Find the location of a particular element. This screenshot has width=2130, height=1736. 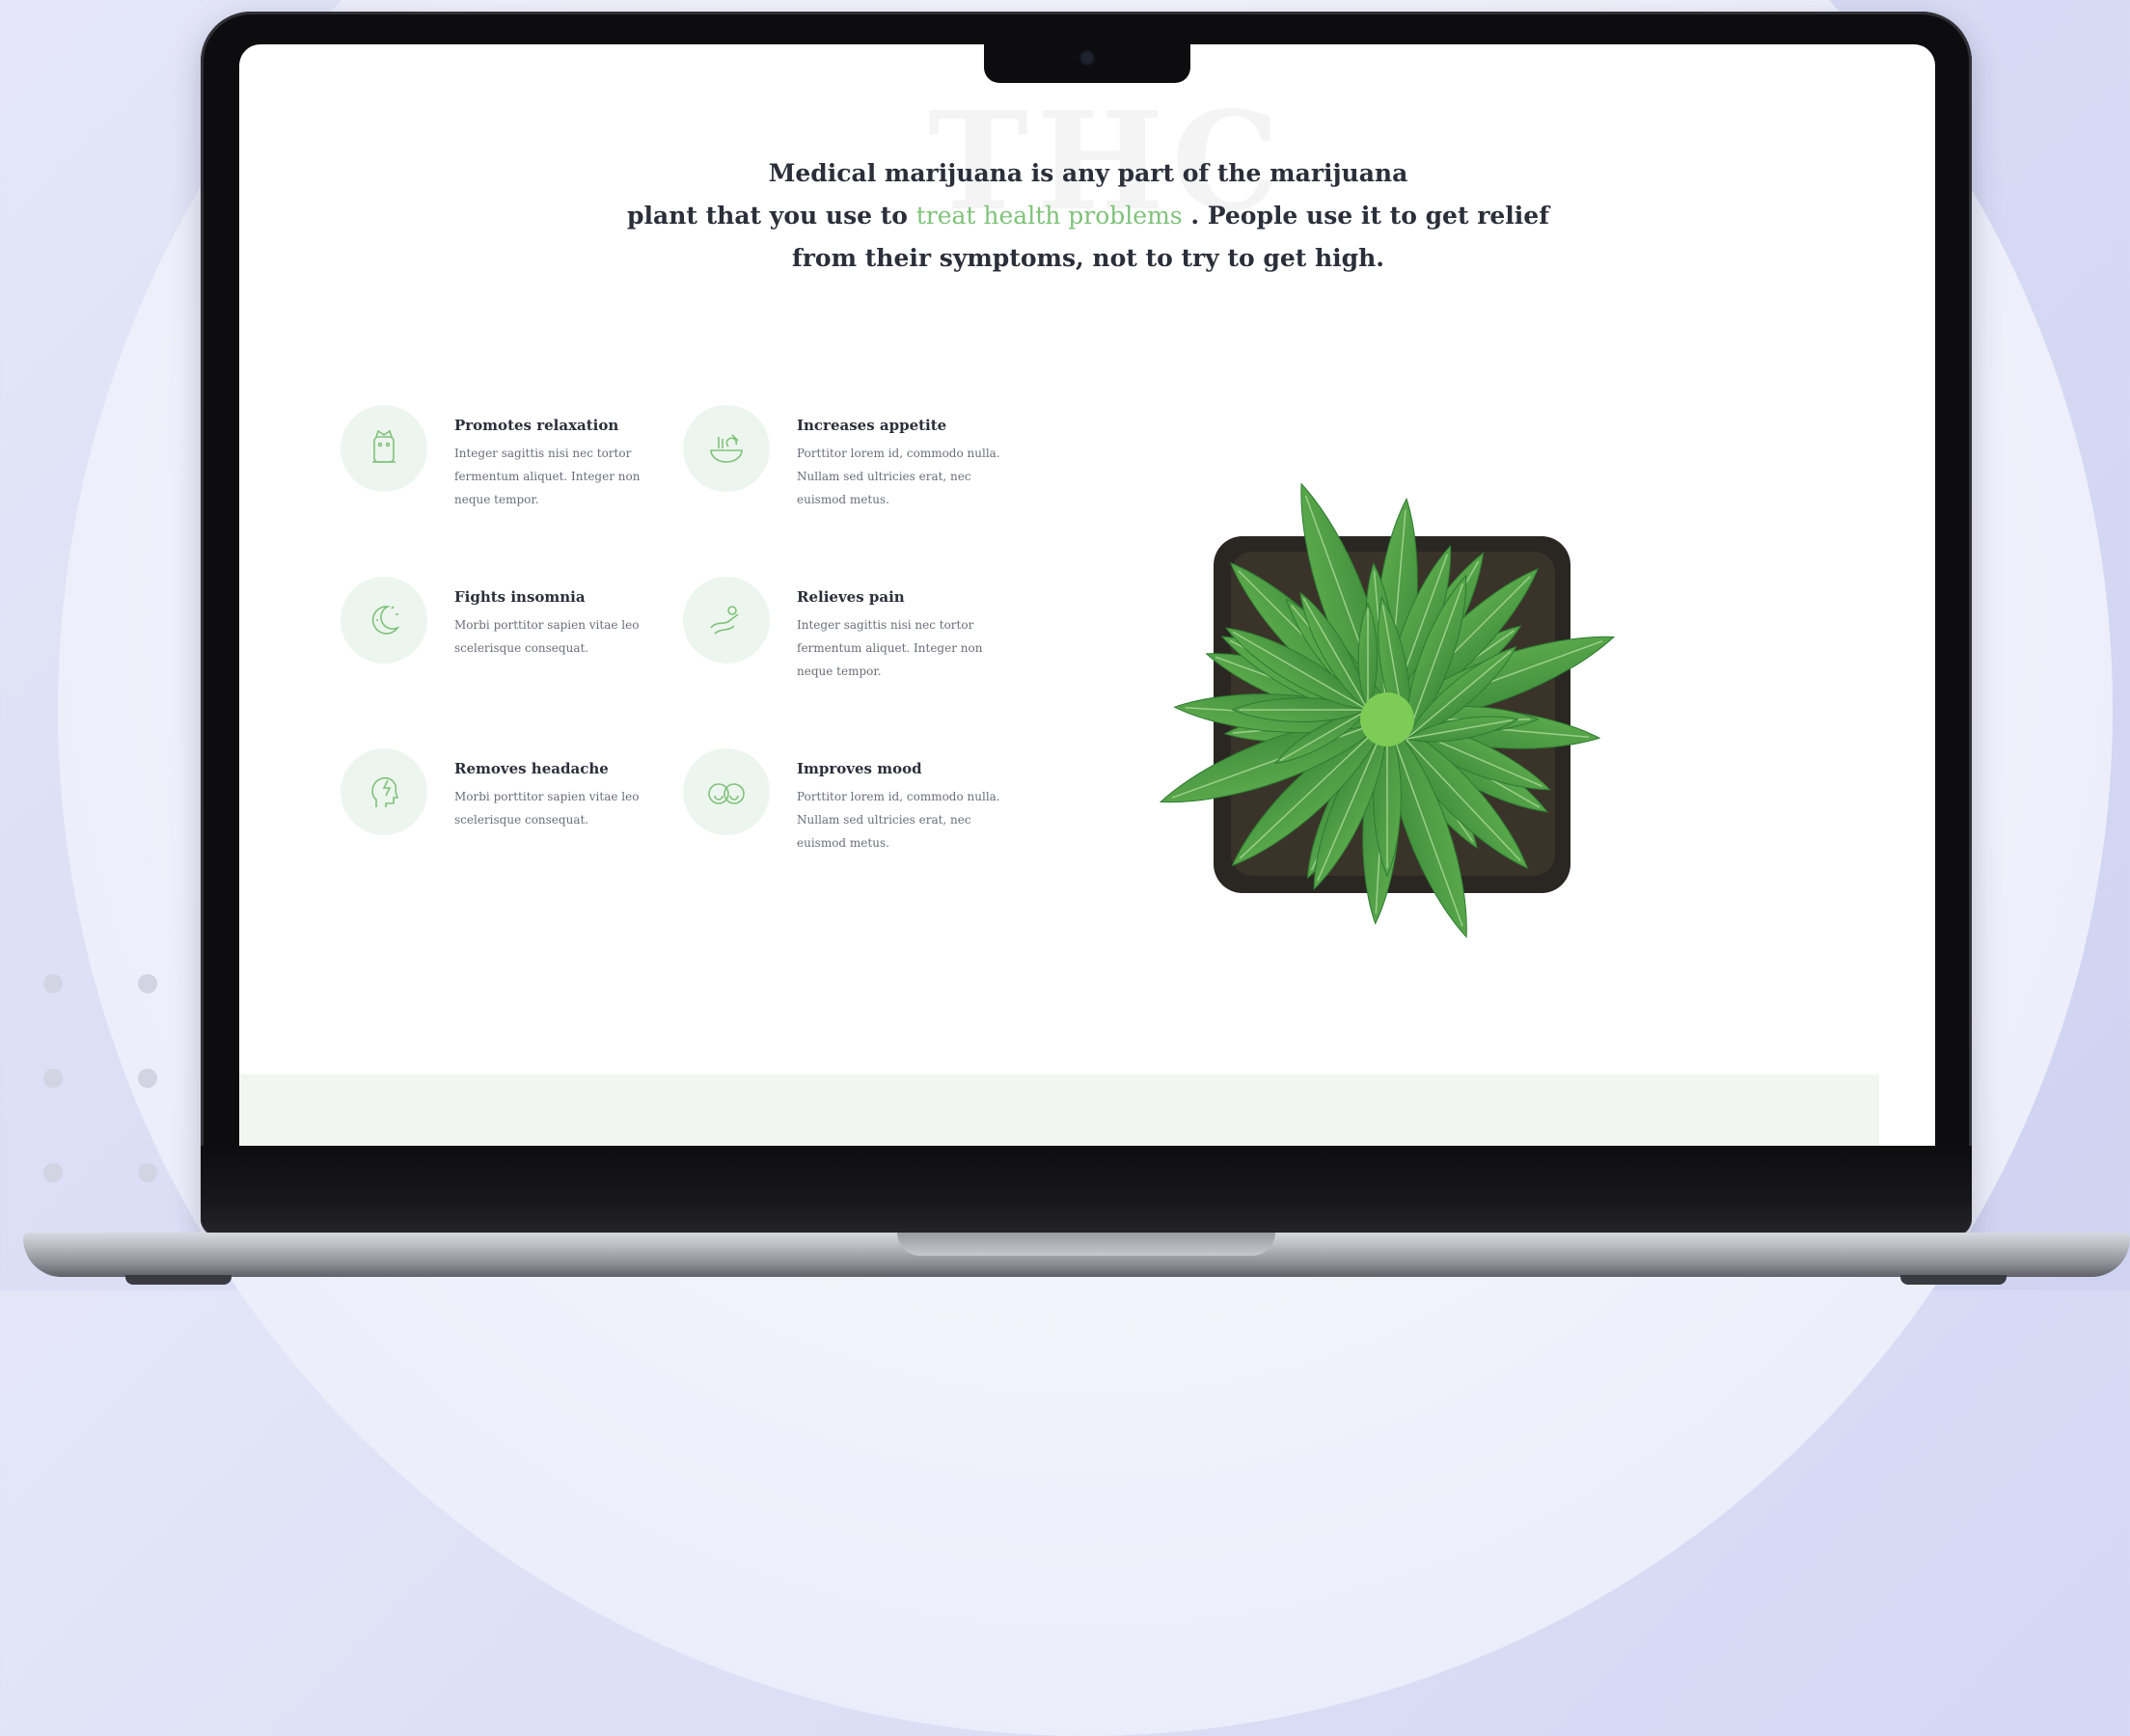

feature-title: Relieves pain is located at coordinates (851, 597).